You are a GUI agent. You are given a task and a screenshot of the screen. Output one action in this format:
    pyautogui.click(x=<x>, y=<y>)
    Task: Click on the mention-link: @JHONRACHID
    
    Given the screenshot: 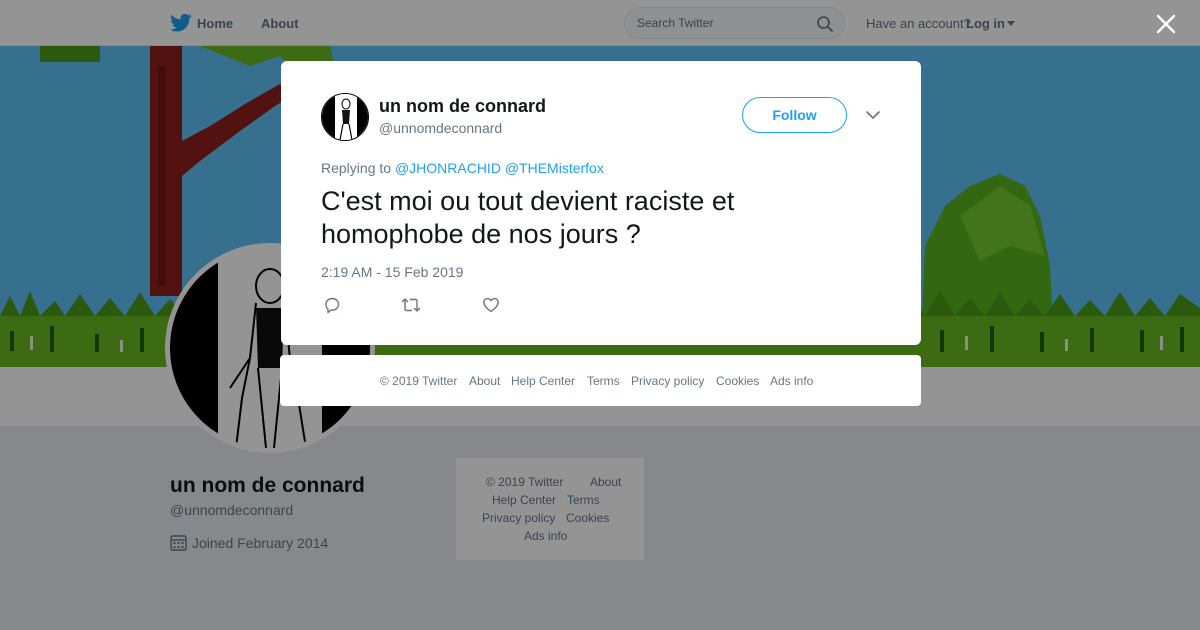 What is the action you would take?
    pyautogui.click(x=448, y=168)
    